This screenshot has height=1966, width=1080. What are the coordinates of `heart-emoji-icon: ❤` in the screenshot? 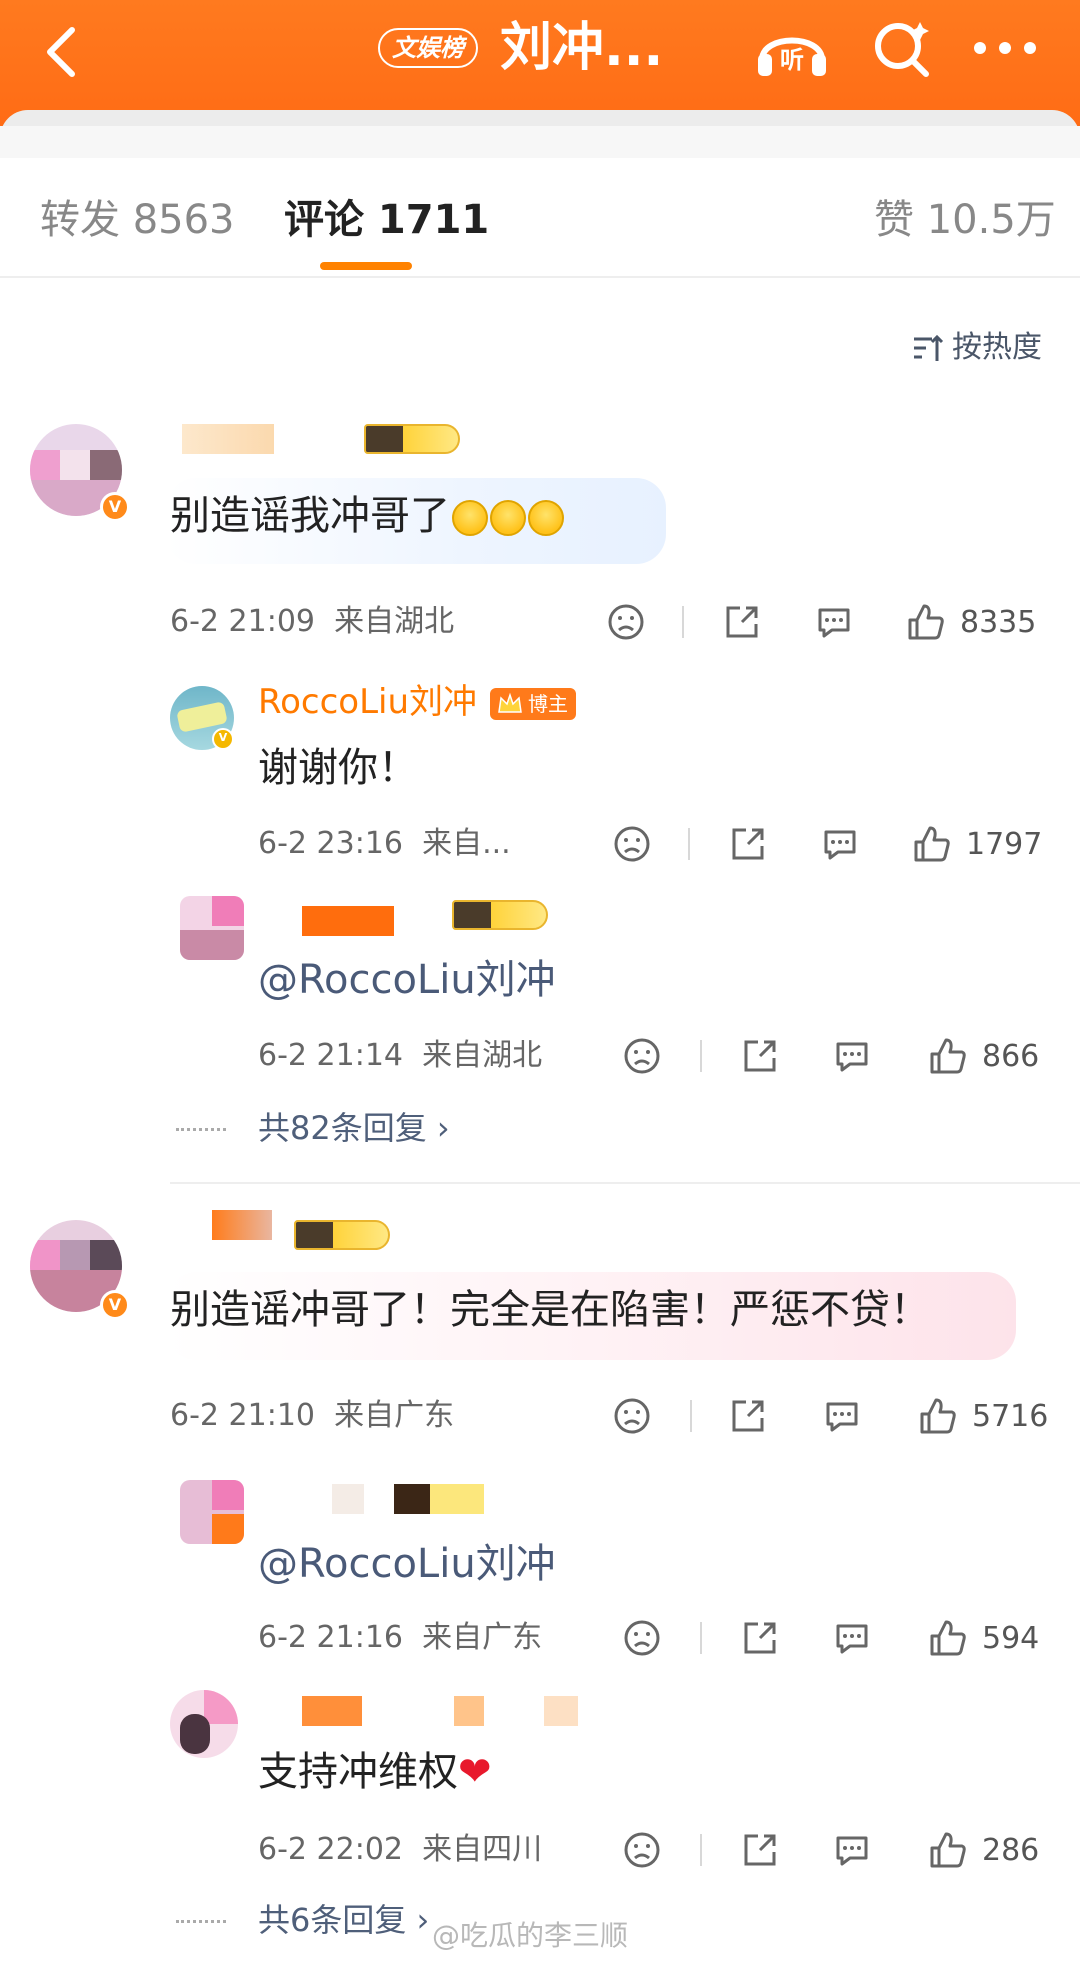 It's located at (475, 1772).